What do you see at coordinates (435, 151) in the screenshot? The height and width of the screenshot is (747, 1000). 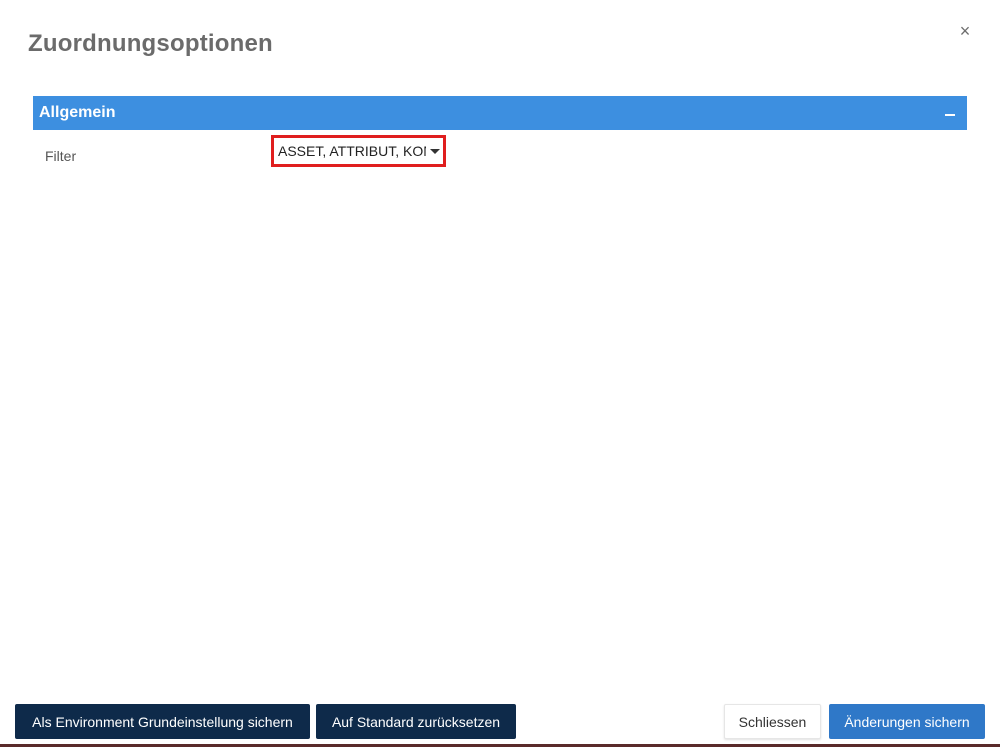 I see `caret-down-icon` at bounding box center [435, 151].